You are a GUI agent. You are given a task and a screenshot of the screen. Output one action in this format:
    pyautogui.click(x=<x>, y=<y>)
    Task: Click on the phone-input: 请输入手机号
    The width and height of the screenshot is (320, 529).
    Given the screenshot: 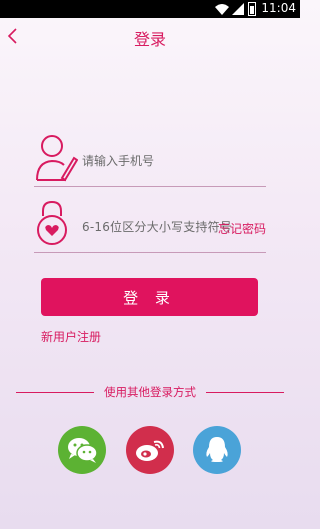 What is the action you would take?
    pyautogui.click(x=118, y=160)
    